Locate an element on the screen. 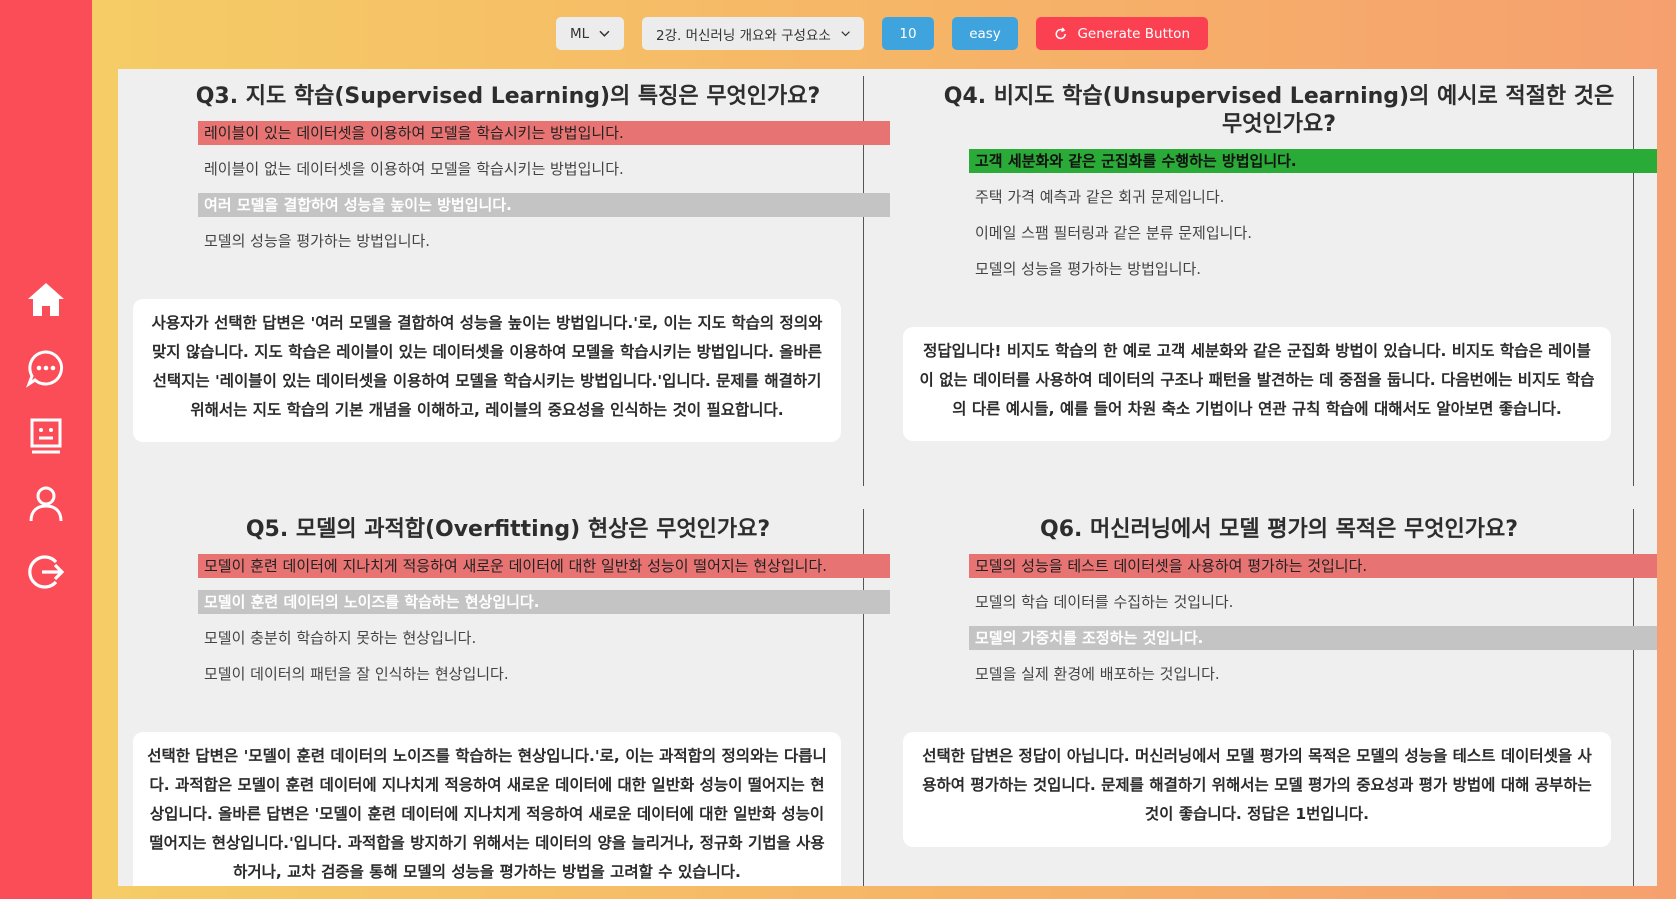 The width and height of the screenshot is (1676, 899). difficulty-label: easy is located at coordinates (985, 33).